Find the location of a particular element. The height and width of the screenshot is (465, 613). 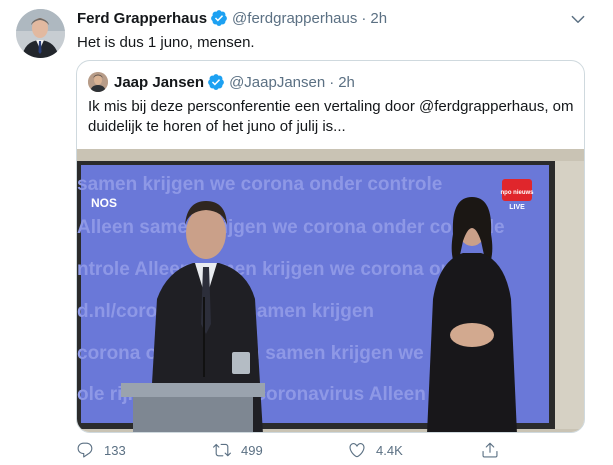

quoted-author-avatar is located at coordinates (98, 82).